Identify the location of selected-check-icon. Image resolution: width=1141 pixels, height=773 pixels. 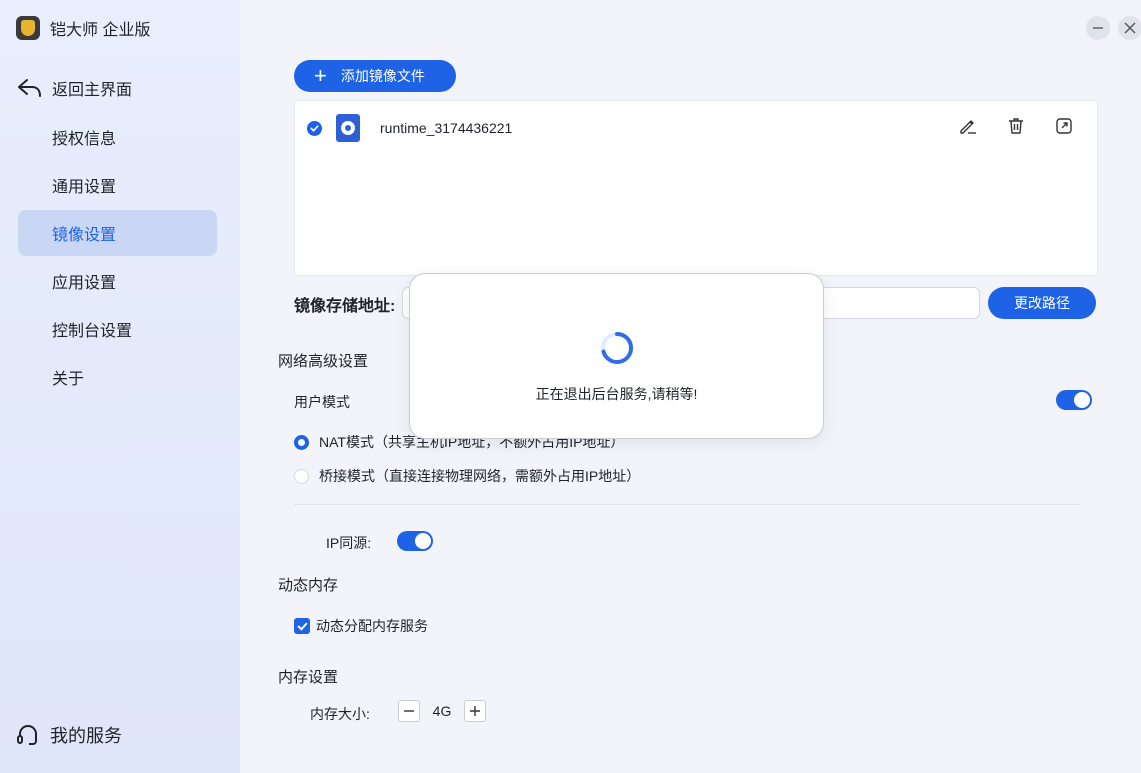
(314, 128).